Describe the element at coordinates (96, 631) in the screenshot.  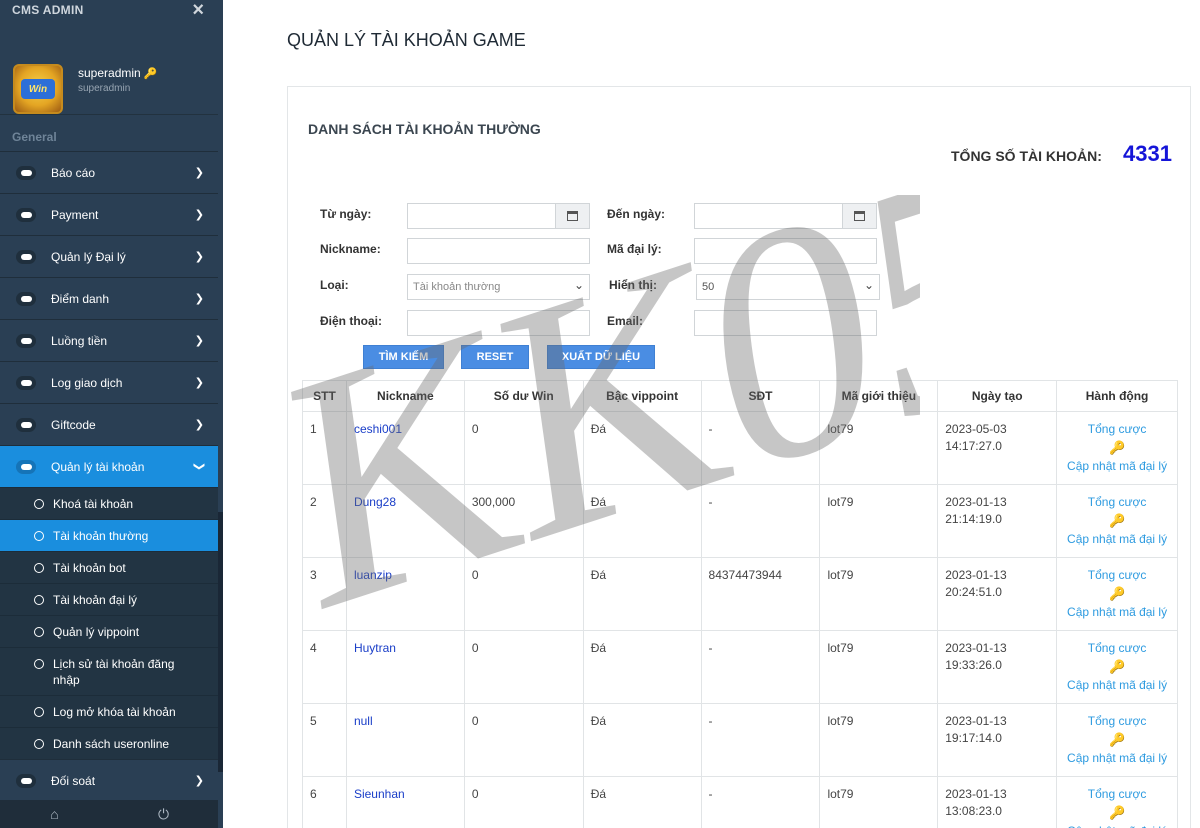
I see `submenu-label: Quản lý vippoint` at that location.